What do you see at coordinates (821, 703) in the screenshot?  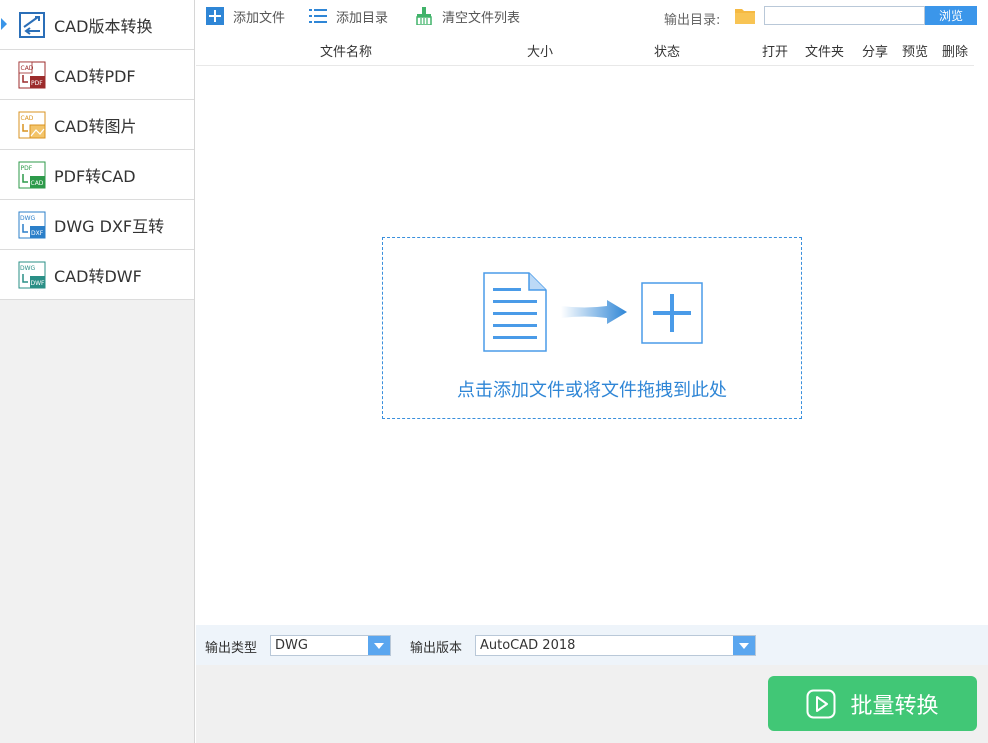 I see `play-icon` at bounding box center [821, 703].